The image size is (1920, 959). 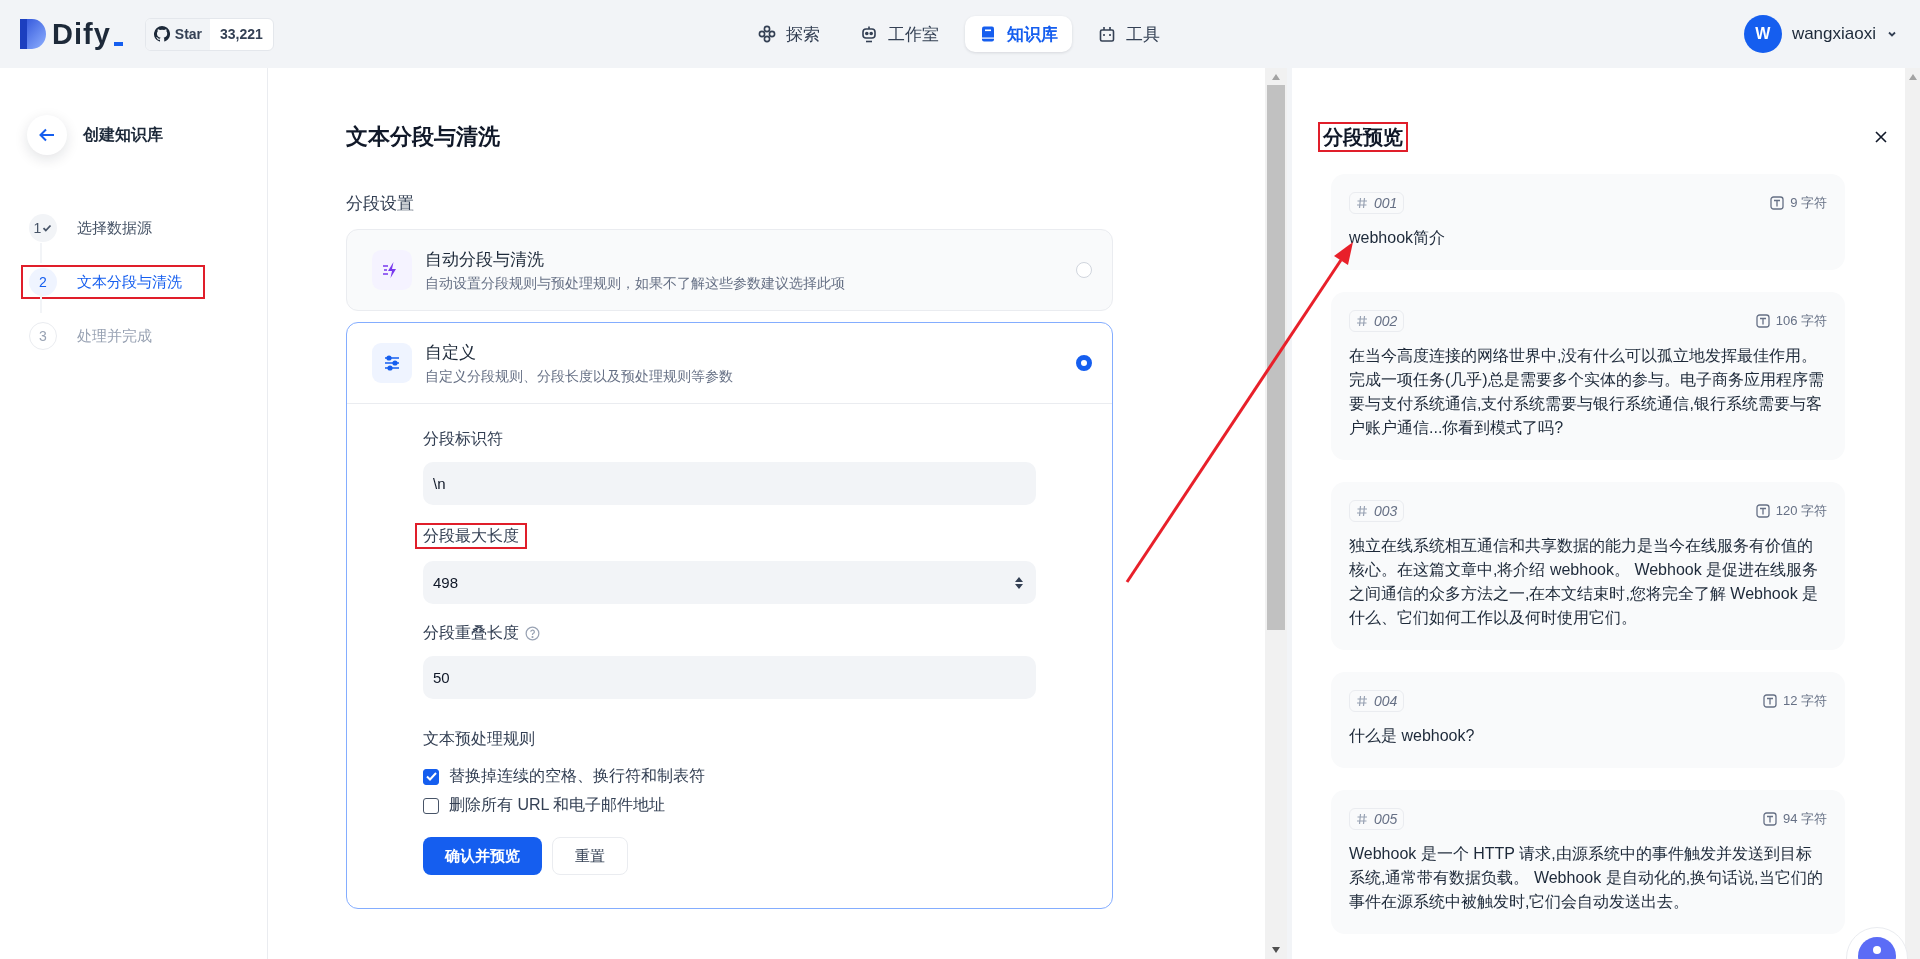 I want to click on check-icon, so click(x=47, y=228).